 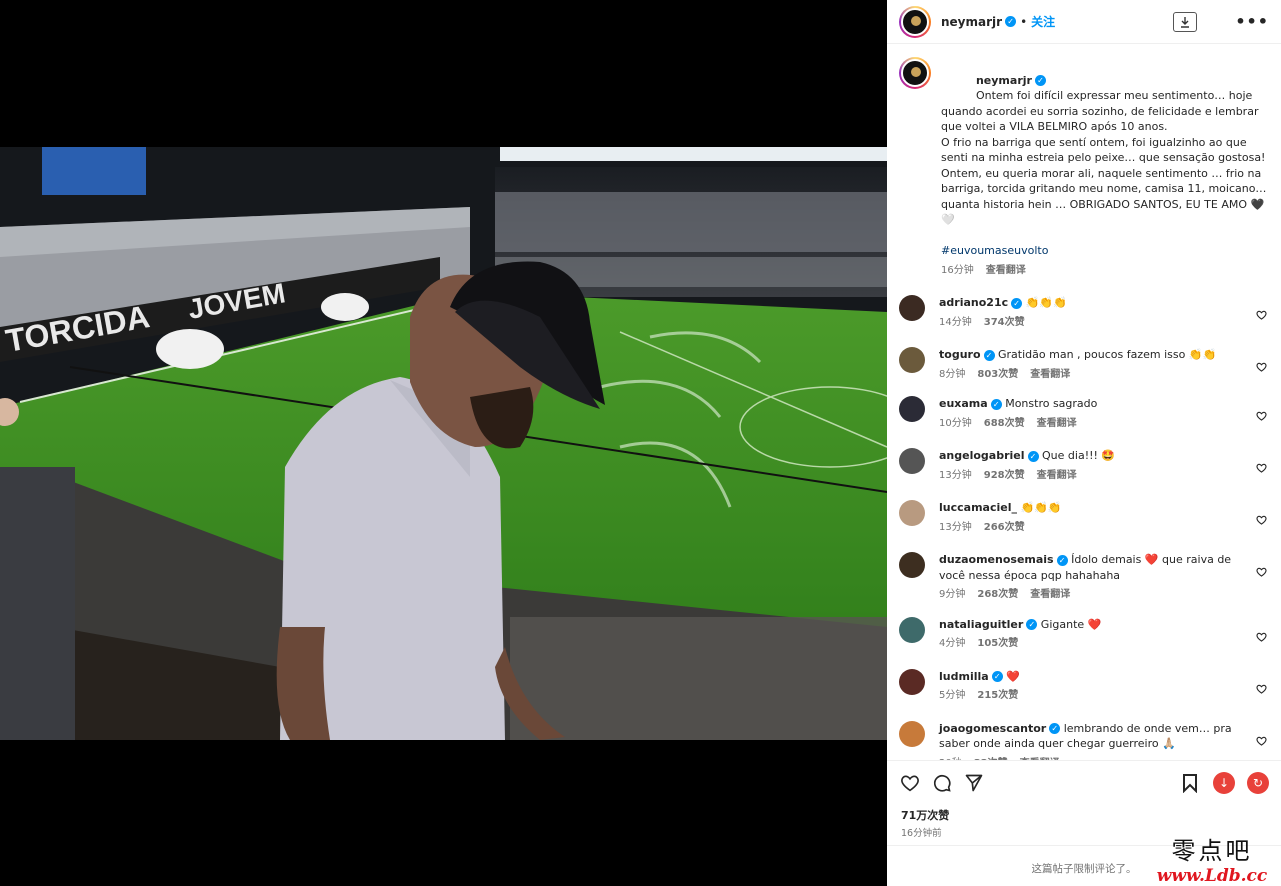 I want to click on comment-time: 8分钟, so click(x=952, y=374).